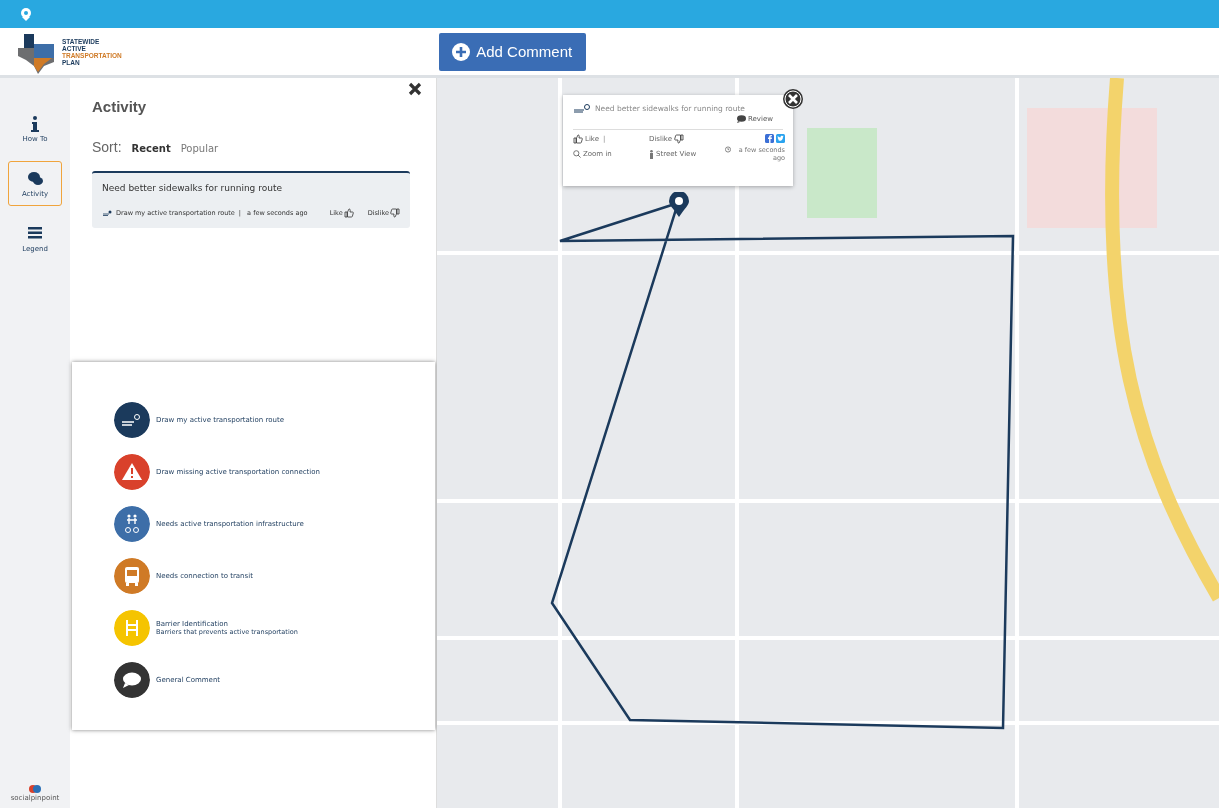 Image resolution: width=1219 pixels, height=811 pixels. I want to click on add-comment-button: Add Comment, so click(512, 51).